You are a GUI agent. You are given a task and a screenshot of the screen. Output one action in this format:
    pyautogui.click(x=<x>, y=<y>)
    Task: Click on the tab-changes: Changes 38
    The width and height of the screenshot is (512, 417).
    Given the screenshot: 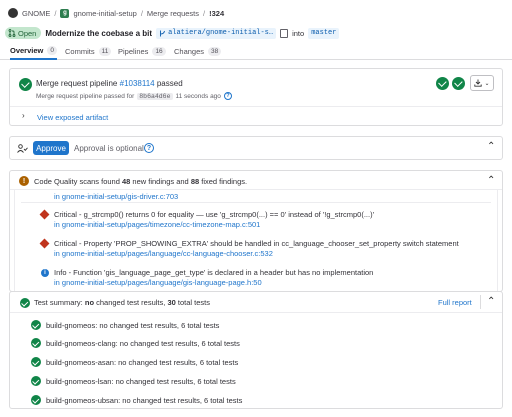 What is the action you would take?
    pyautogui.click(x=198, y=51)
    